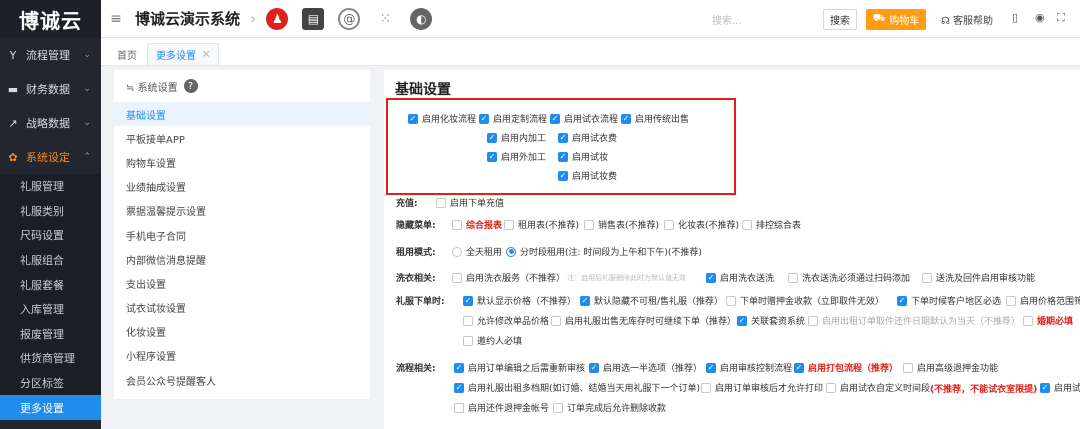 The height and width of the screenshot is (429, 1080). I want to click on sidebar-item-dress-package: 礼服套餐, so click(50, 284).